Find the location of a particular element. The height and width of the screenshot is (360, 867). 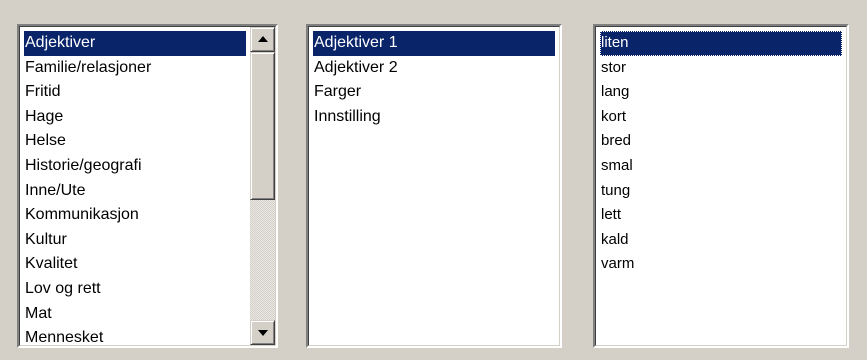

category-scrollbar is located at coordinates (262, 186).